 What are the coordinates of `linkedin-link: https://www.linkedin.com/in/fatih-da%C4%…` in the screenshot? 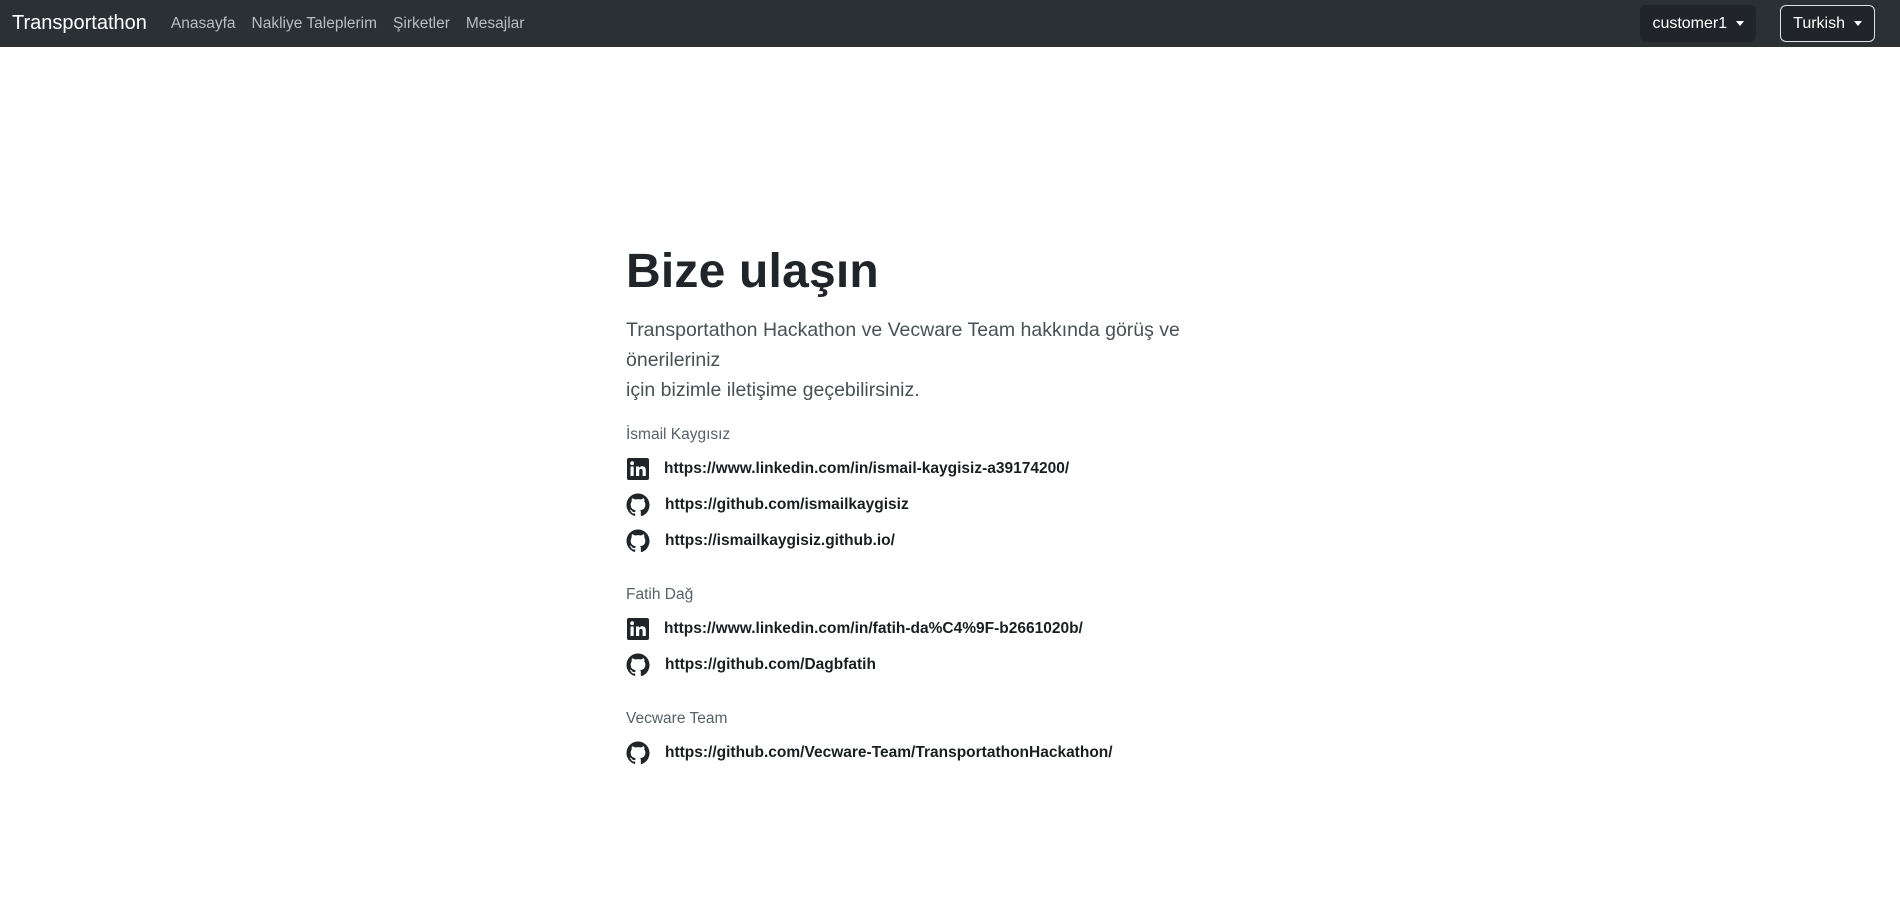 It's located at (873, 629).